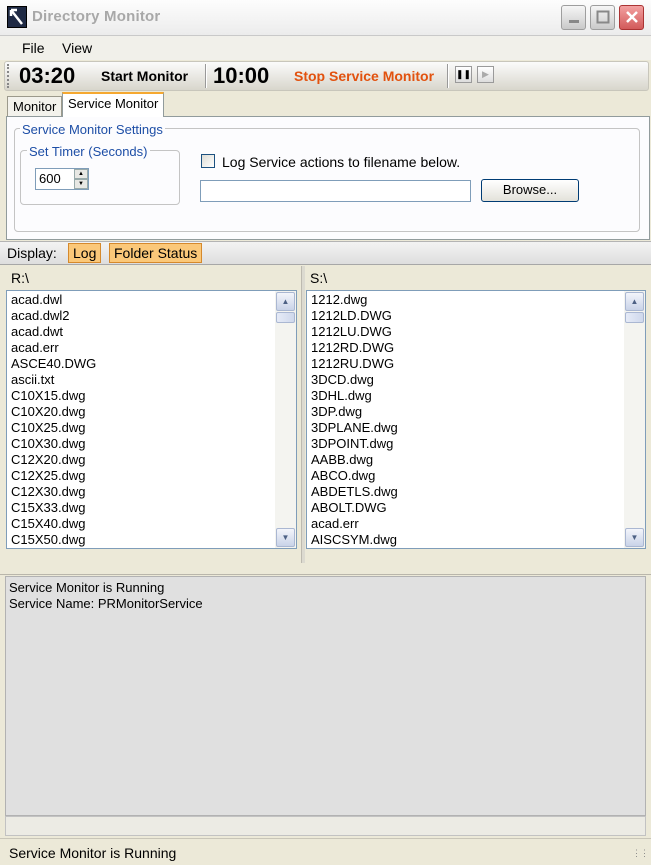  I want to click on log-horizontal-scrollbar, so click(325, 826).